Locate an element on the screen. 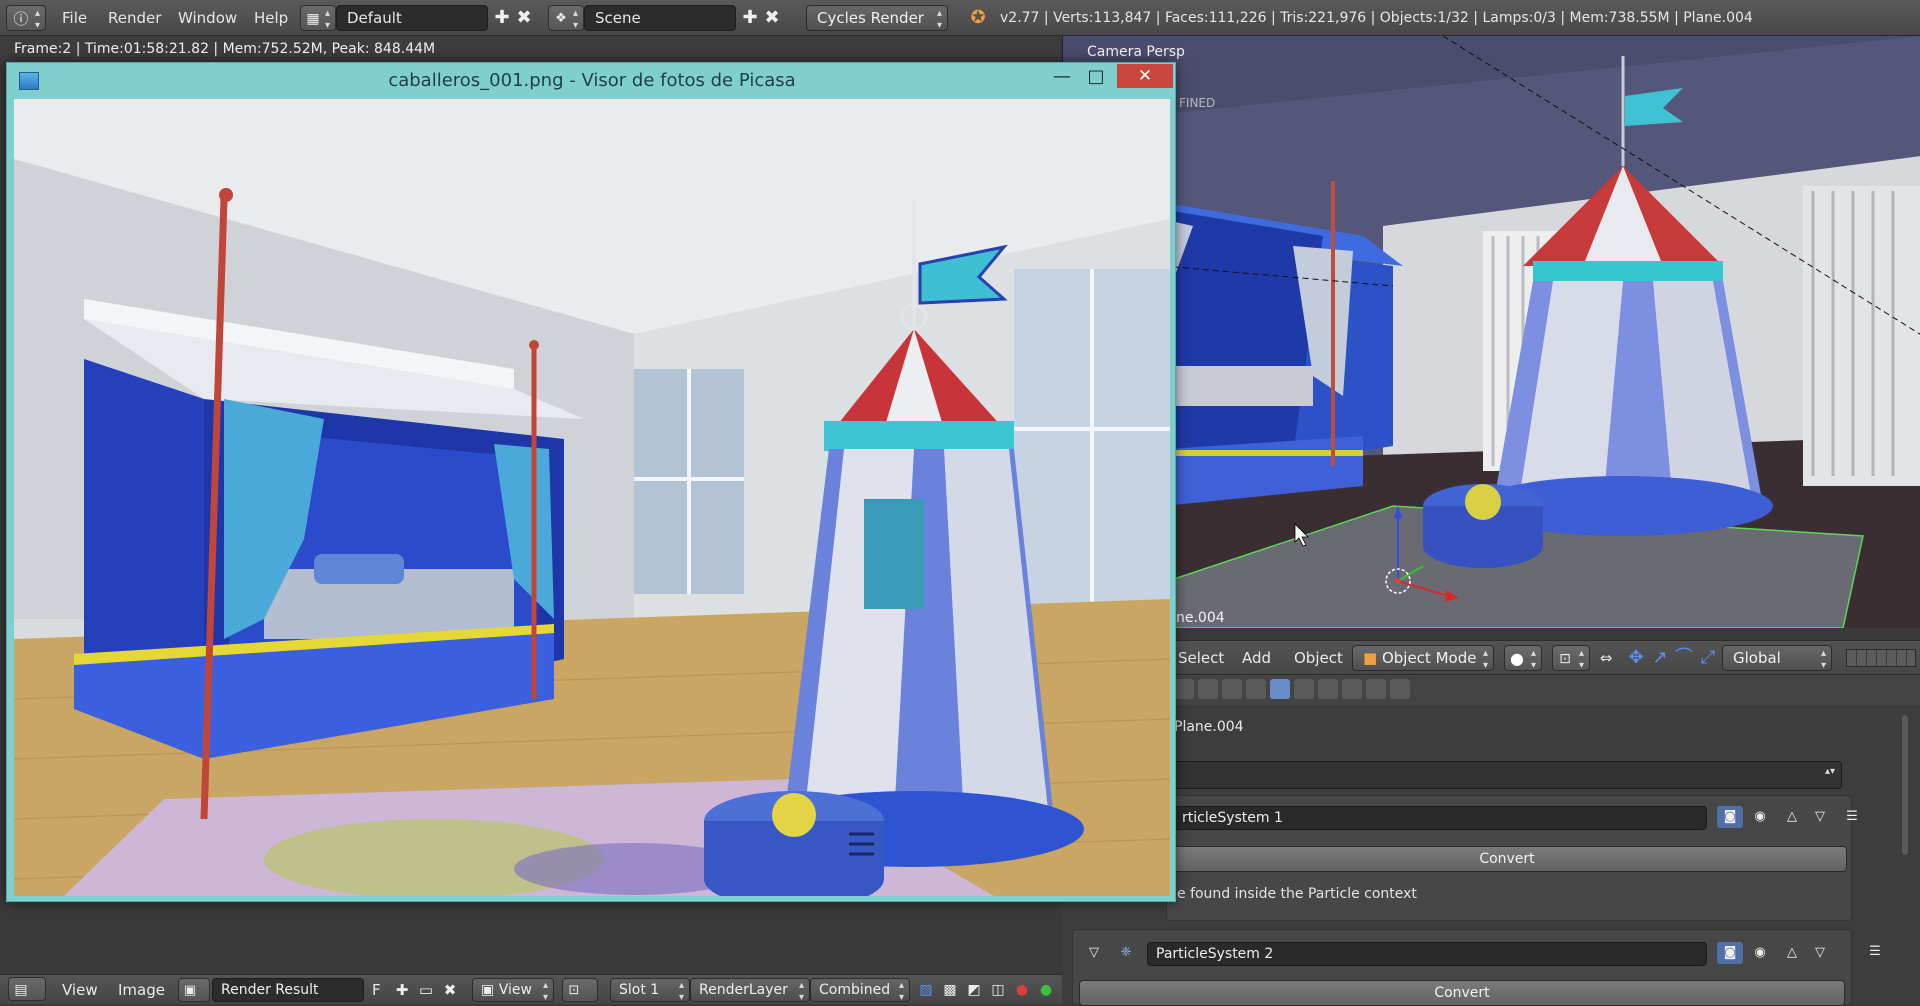 This screenshot has width=1920, height=1006. layout-grid-icon: ▦ is located at coordinates (313, 19).